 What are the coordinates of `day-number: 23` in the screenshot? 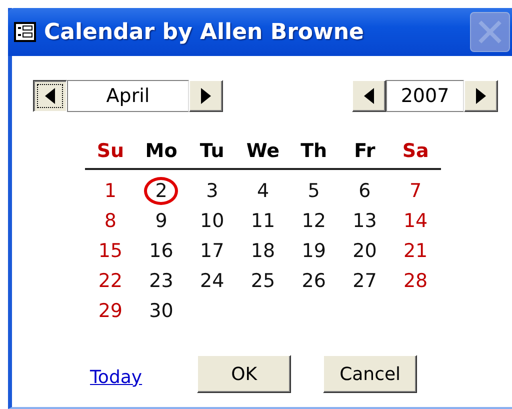 It's located at (161, 281).